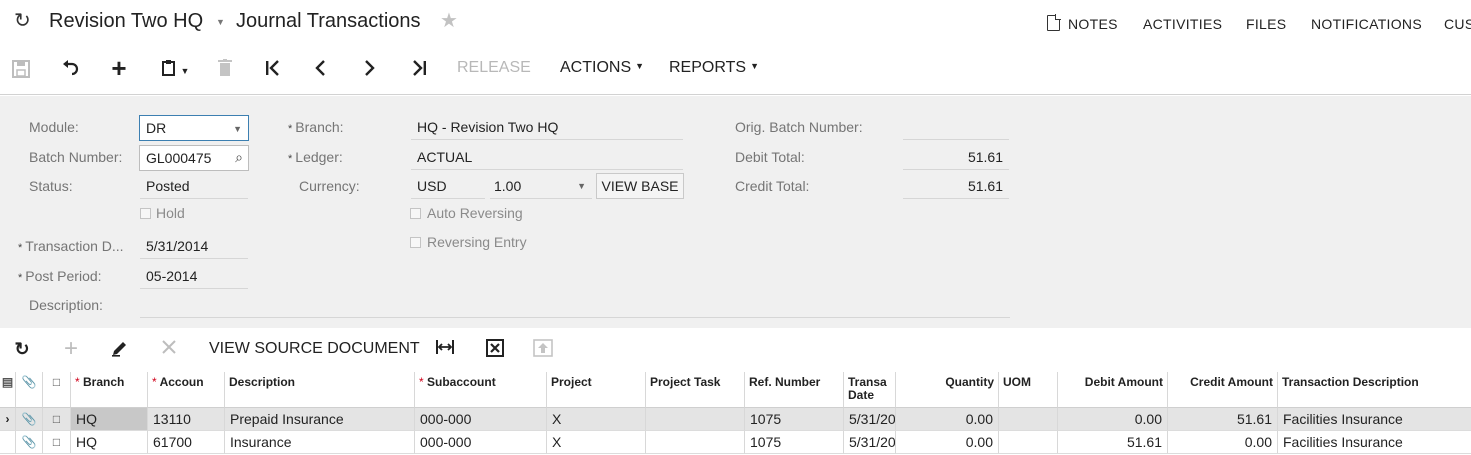 This screenshot has height=455, width=1471. What do you see at coordinates (494, 68) in the screenshot?
I see `release-button: RELEASE` at bounding box center [494, 68].